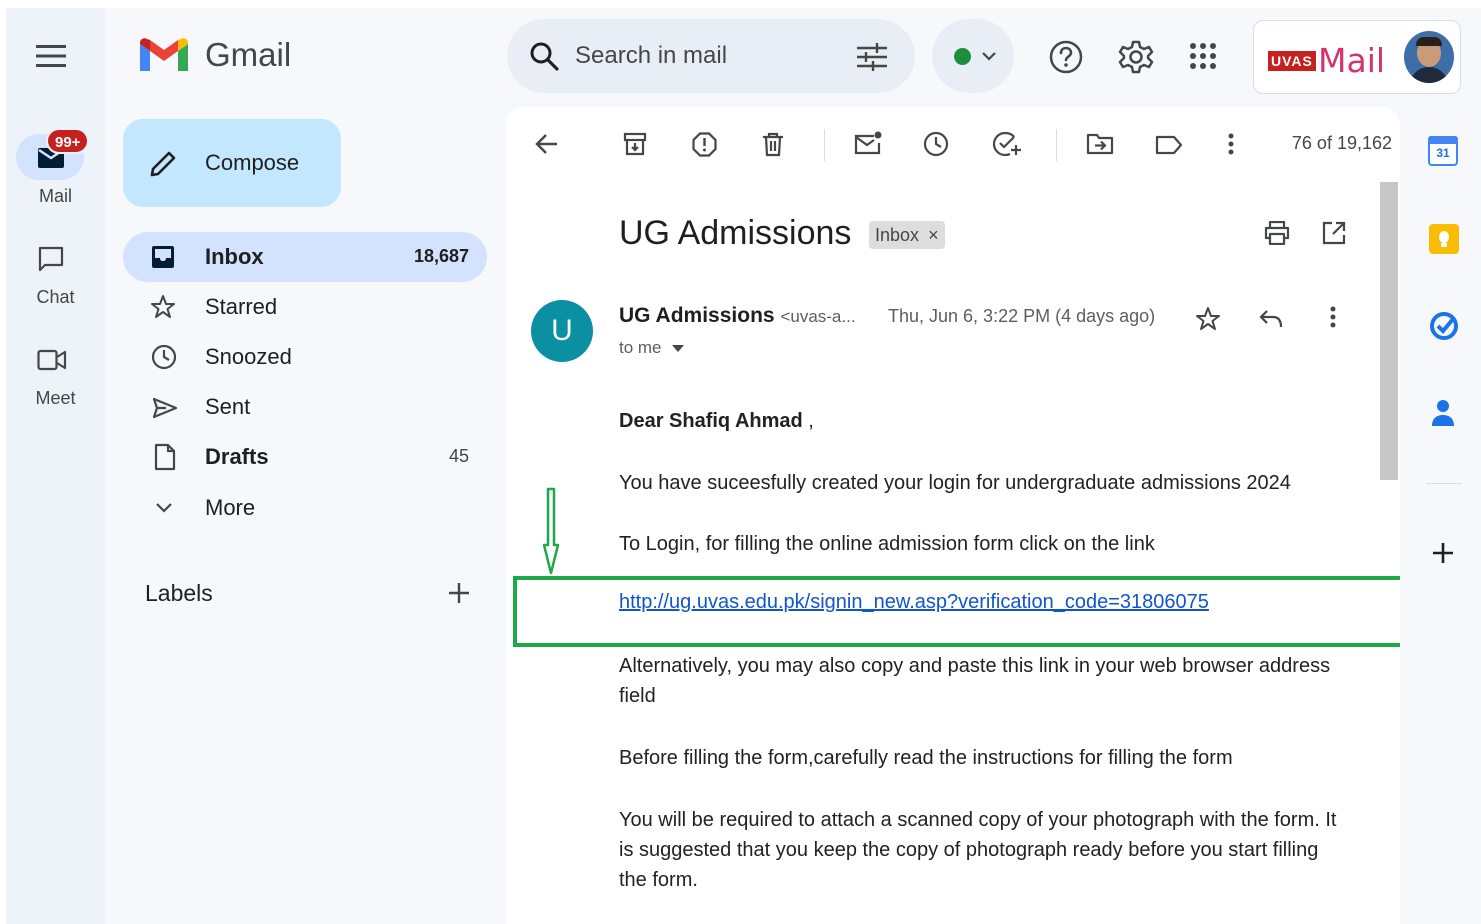  What do you see at coordinates (562, 331) in the screenshot?
I see `sender-avatar: U` at bounding box center [562, 331].